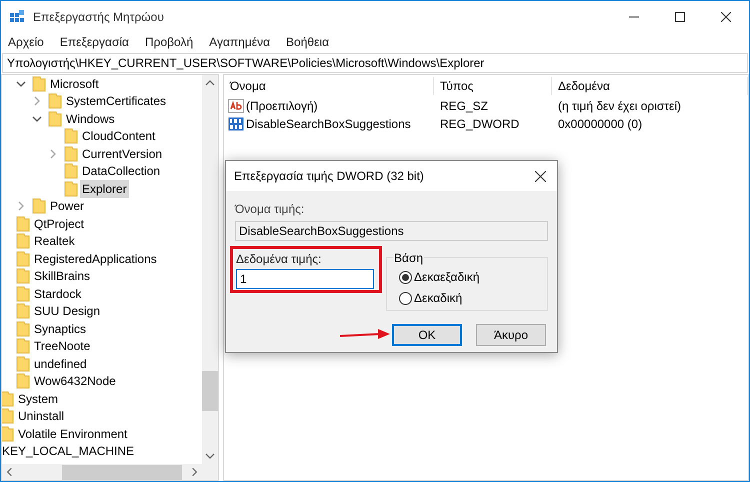  Describe the element at coordinates (210, 269) in the screenshot. I see `vertical-scrollbar` at that location.